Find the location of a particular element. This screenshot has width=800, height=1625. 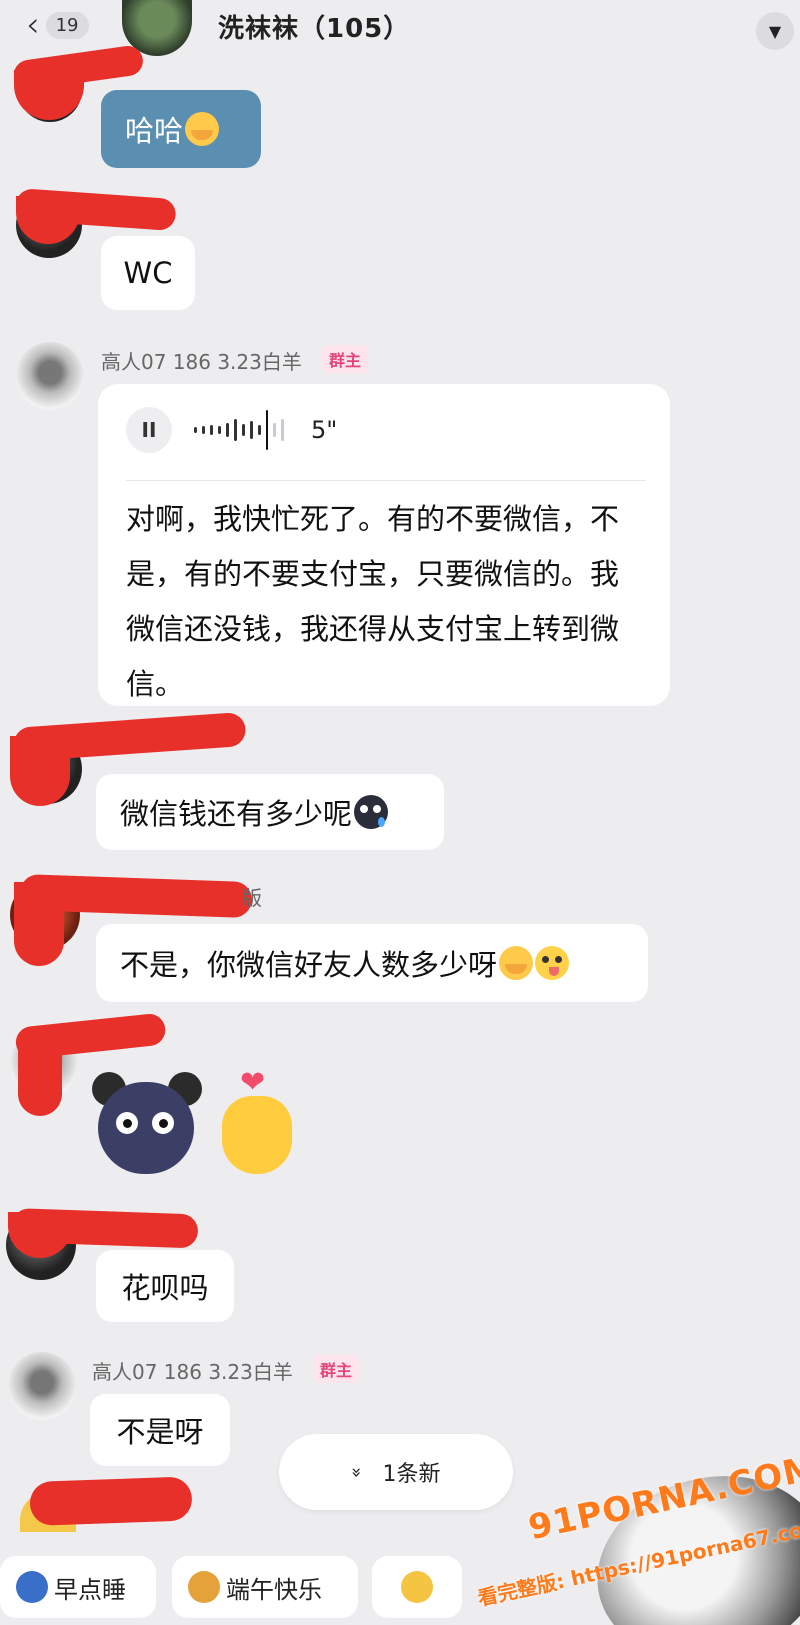

double-chevron-down-icon: » is located at coordinates (357, 1472).